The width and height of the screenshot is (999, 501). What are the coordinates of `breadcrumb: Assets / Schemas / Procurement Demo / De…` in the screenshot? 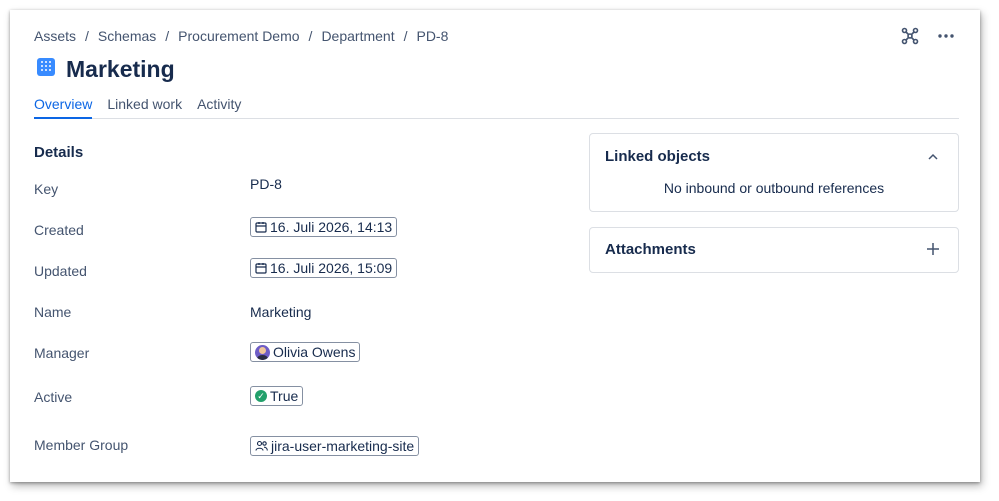 It's located at (241, 36).